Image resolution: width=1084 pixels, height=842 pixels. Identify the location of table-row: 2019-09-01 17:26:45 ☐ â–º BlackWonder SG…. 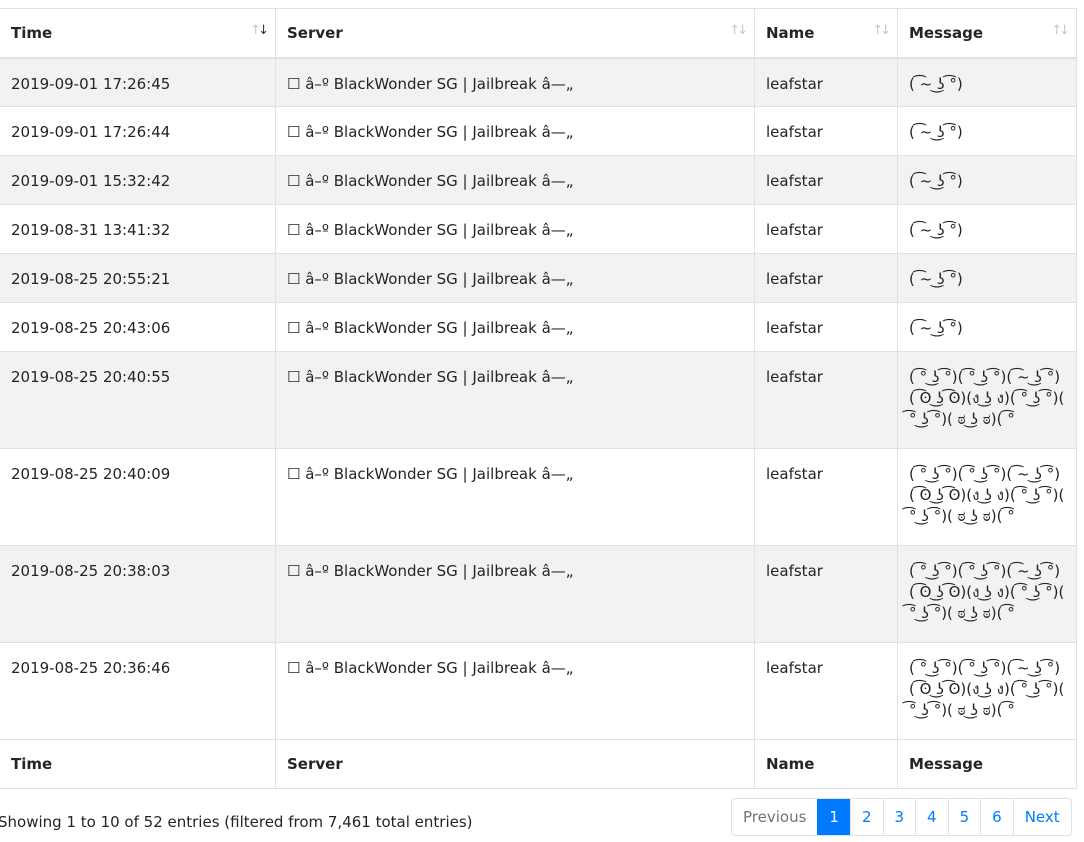
(538, 82).